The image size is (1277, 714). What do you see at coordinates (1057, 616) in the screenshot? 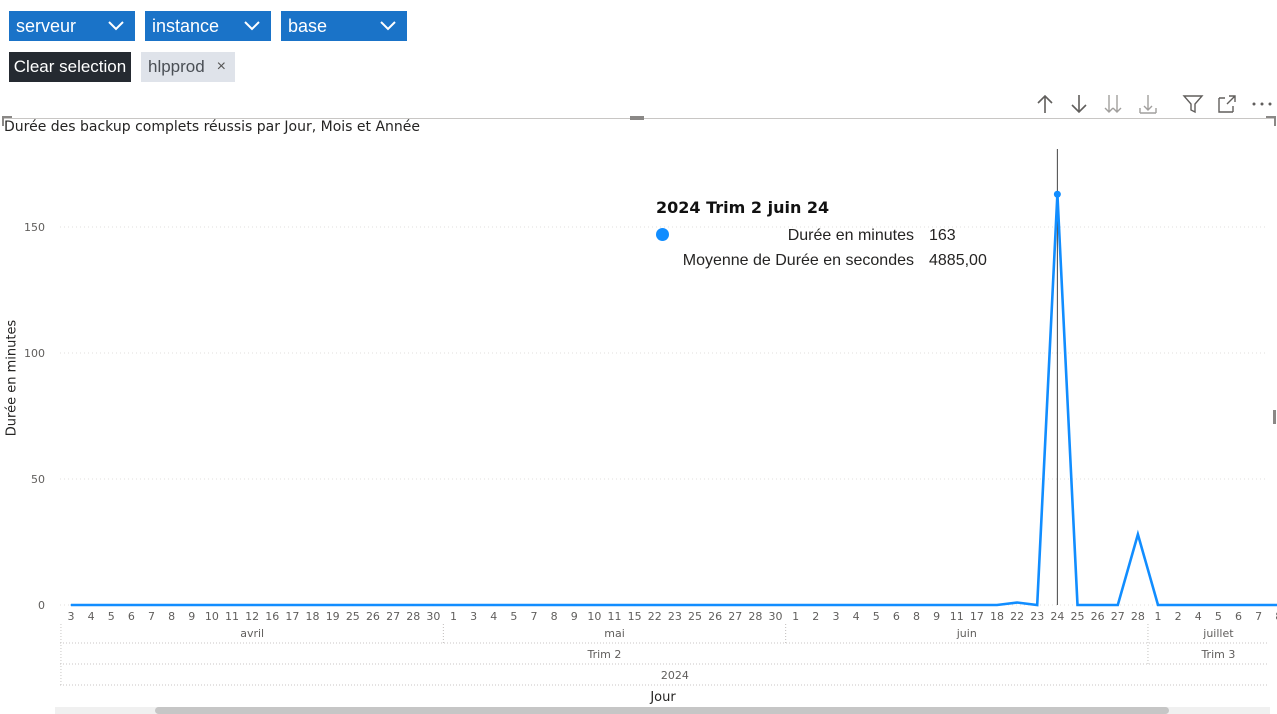
I see `x-tick-label: 24` at bounding box center [1057, 616].